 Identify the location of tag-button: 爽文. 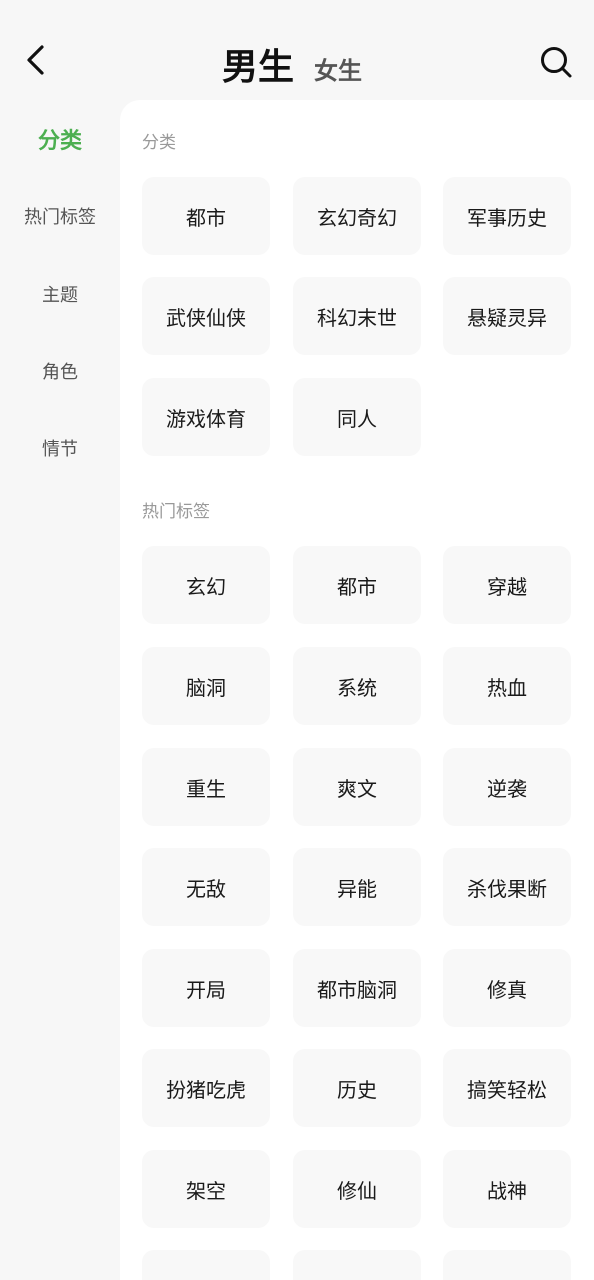
(357, 787).